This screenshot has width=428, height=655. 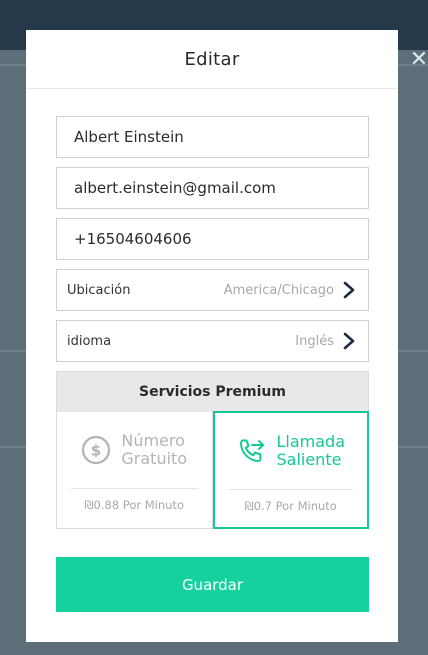 I want to click on email-field, so click(x=215, y=188).